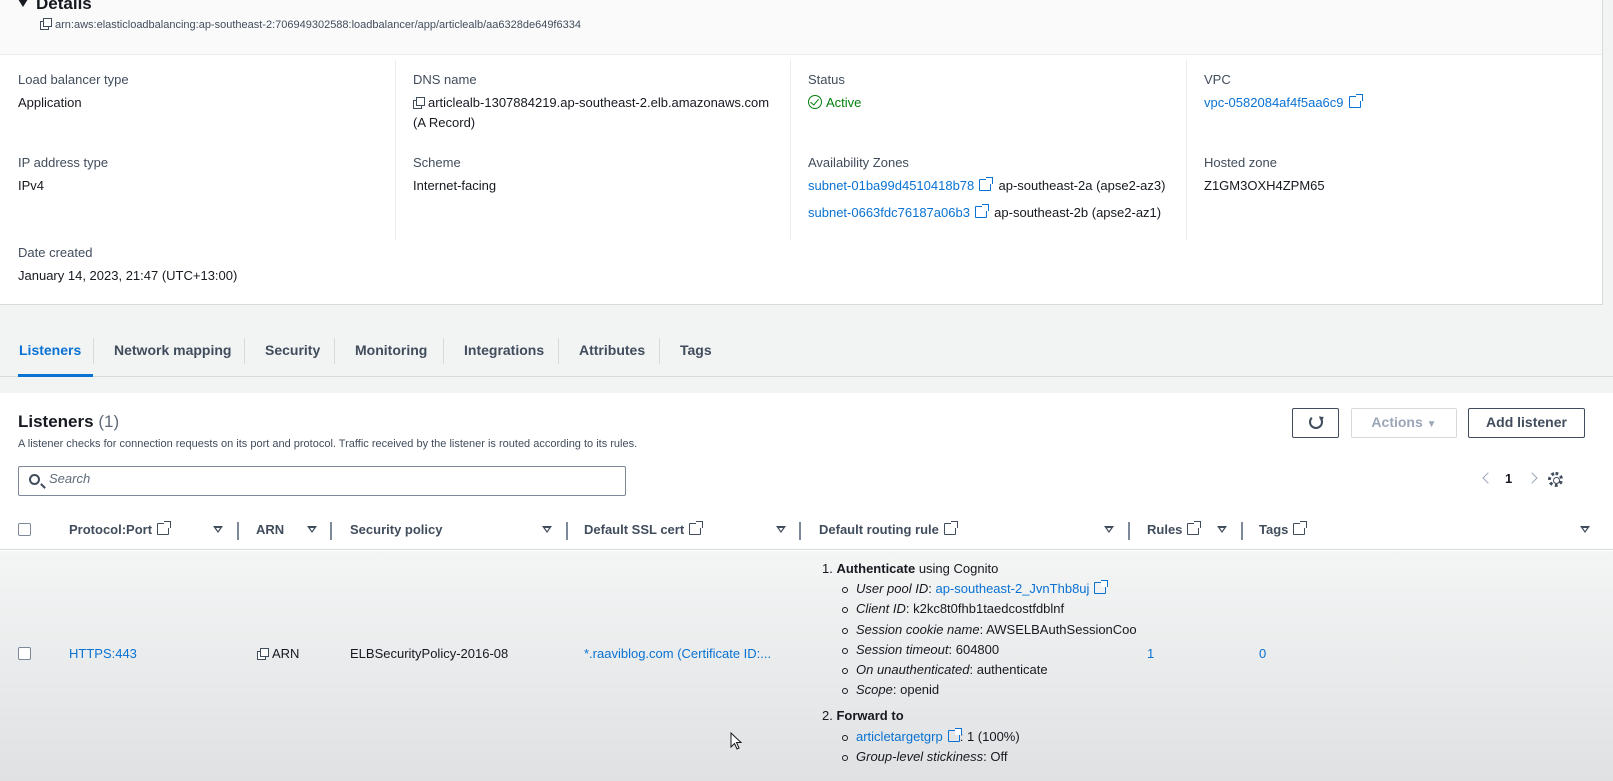  Describe the element at coordinates (172, 351) in the screenshot. I see `tab-network-mapping: Network mapping` at that location.